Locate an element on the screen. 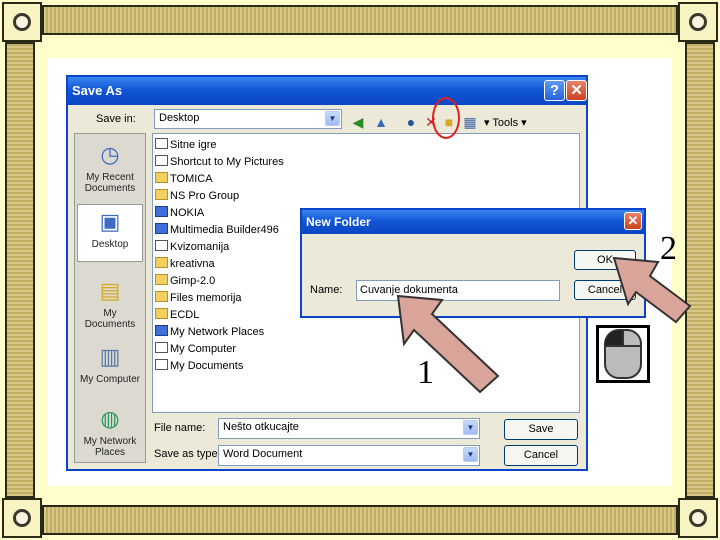 Image resolution: width=720 pixels, height=540 pixels. mouse-graphic is located at coordinates (623, 354).